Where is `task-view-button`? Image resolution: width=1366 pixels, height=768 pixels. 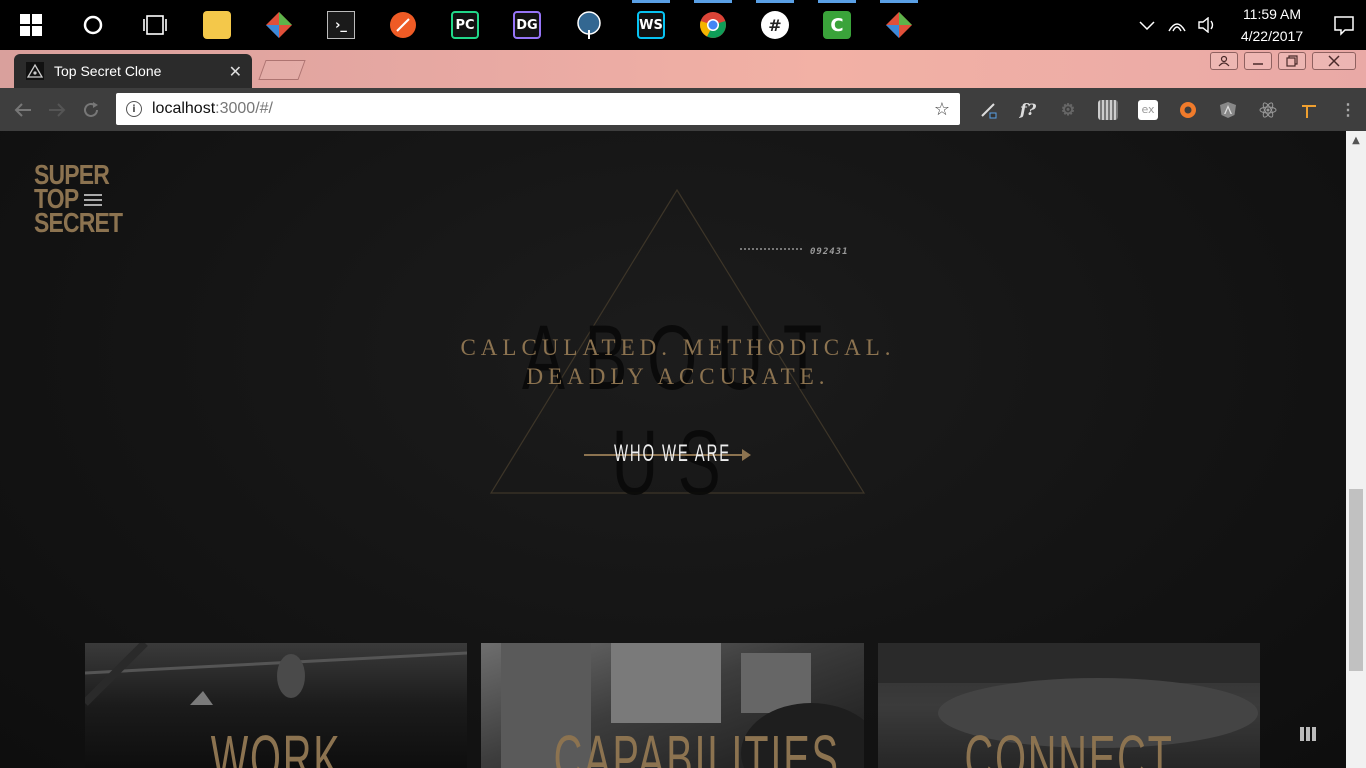 task-view-button is located at coordinates (155, 25).